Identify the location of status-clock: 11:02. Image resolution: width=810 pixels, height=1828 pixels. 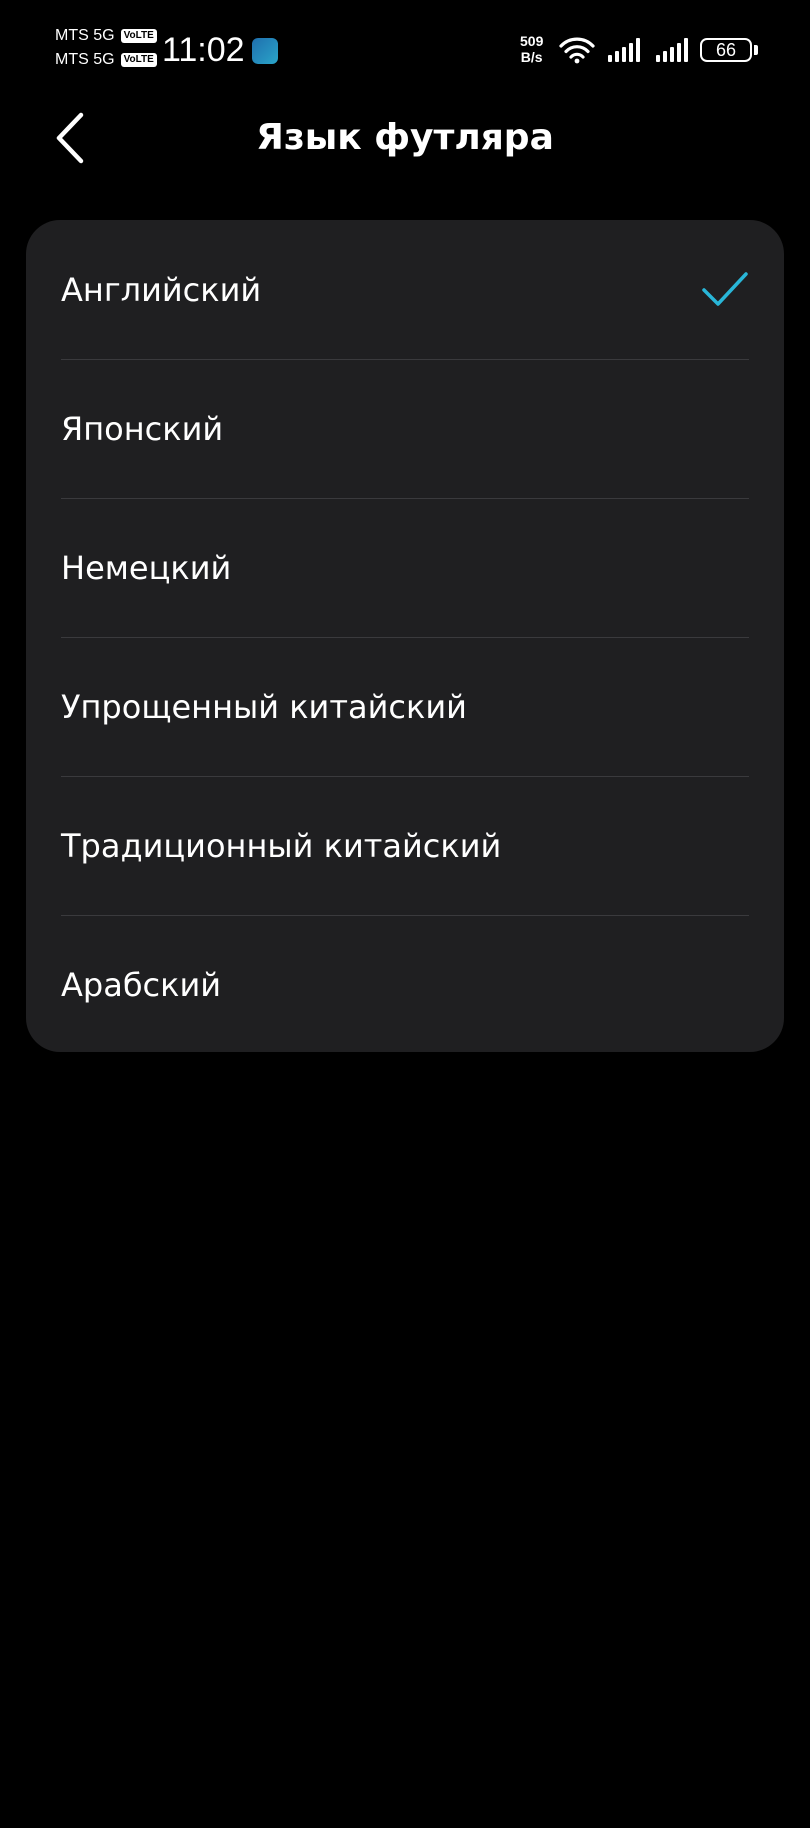
(203, 50).